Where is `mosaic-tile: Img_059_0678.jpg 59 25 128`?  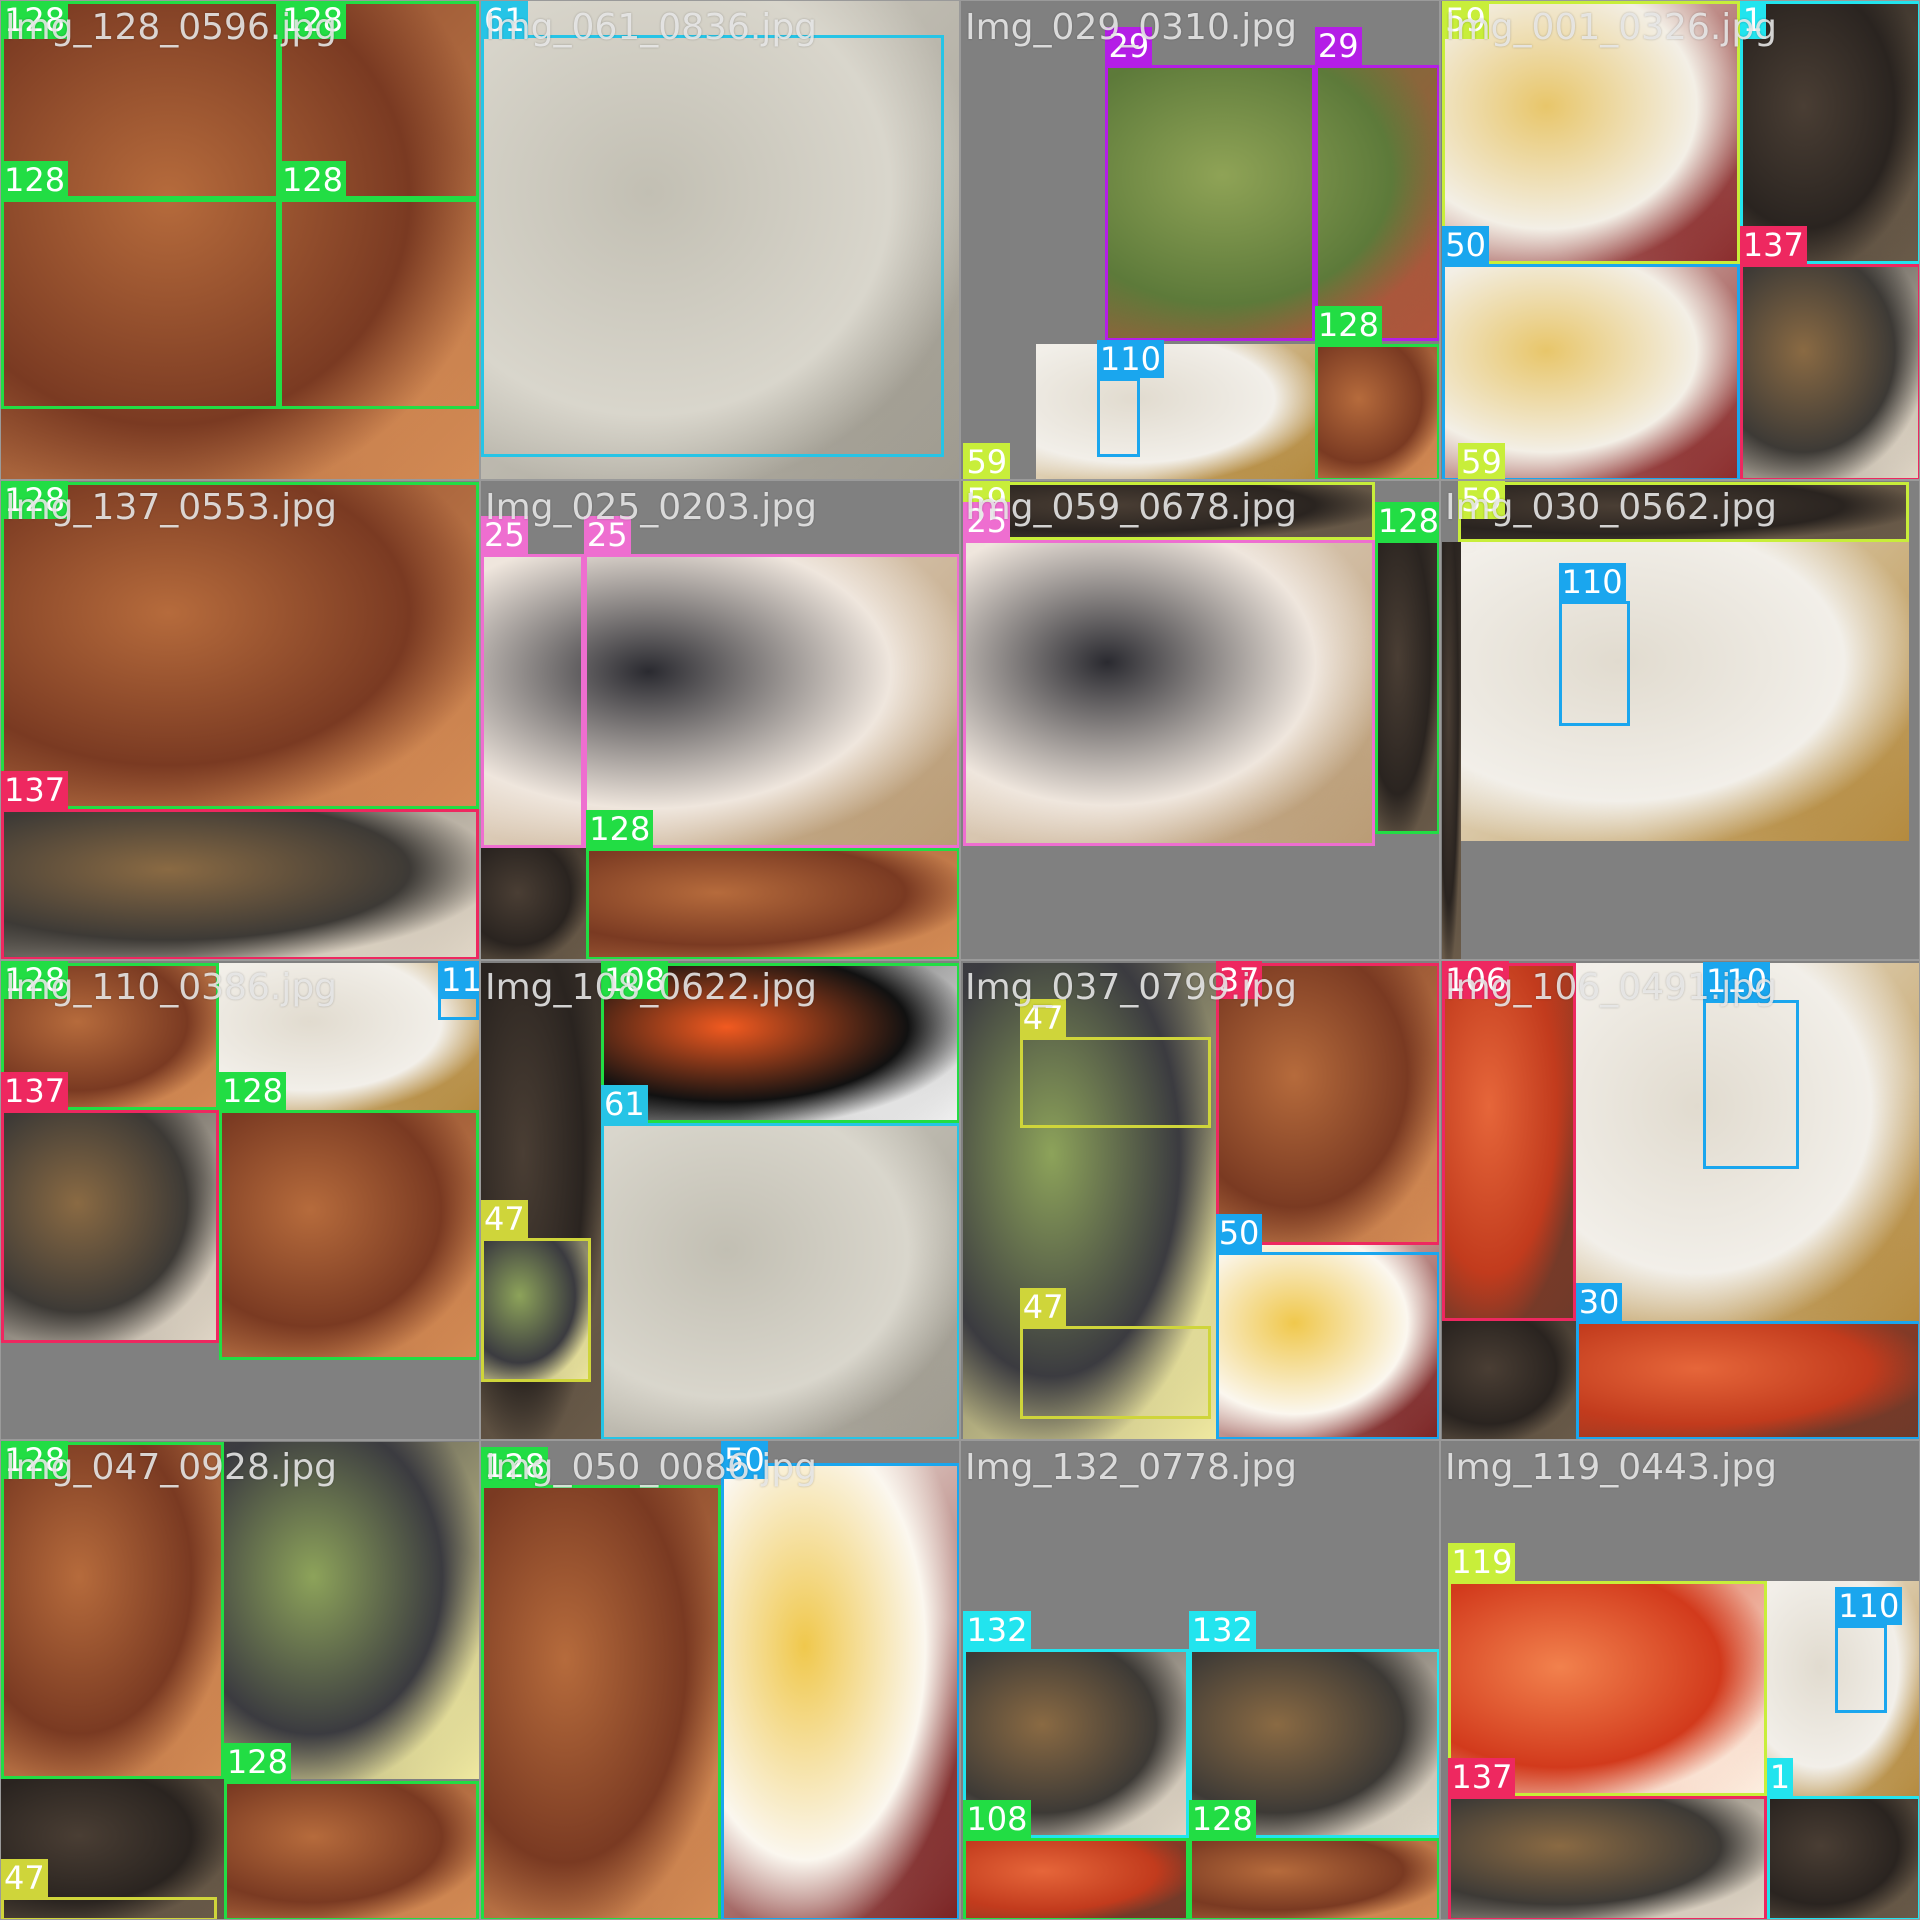
mosaic-tile: Img_059_0678.jpg 59 25 128 is located at coordinates (1200, 720).